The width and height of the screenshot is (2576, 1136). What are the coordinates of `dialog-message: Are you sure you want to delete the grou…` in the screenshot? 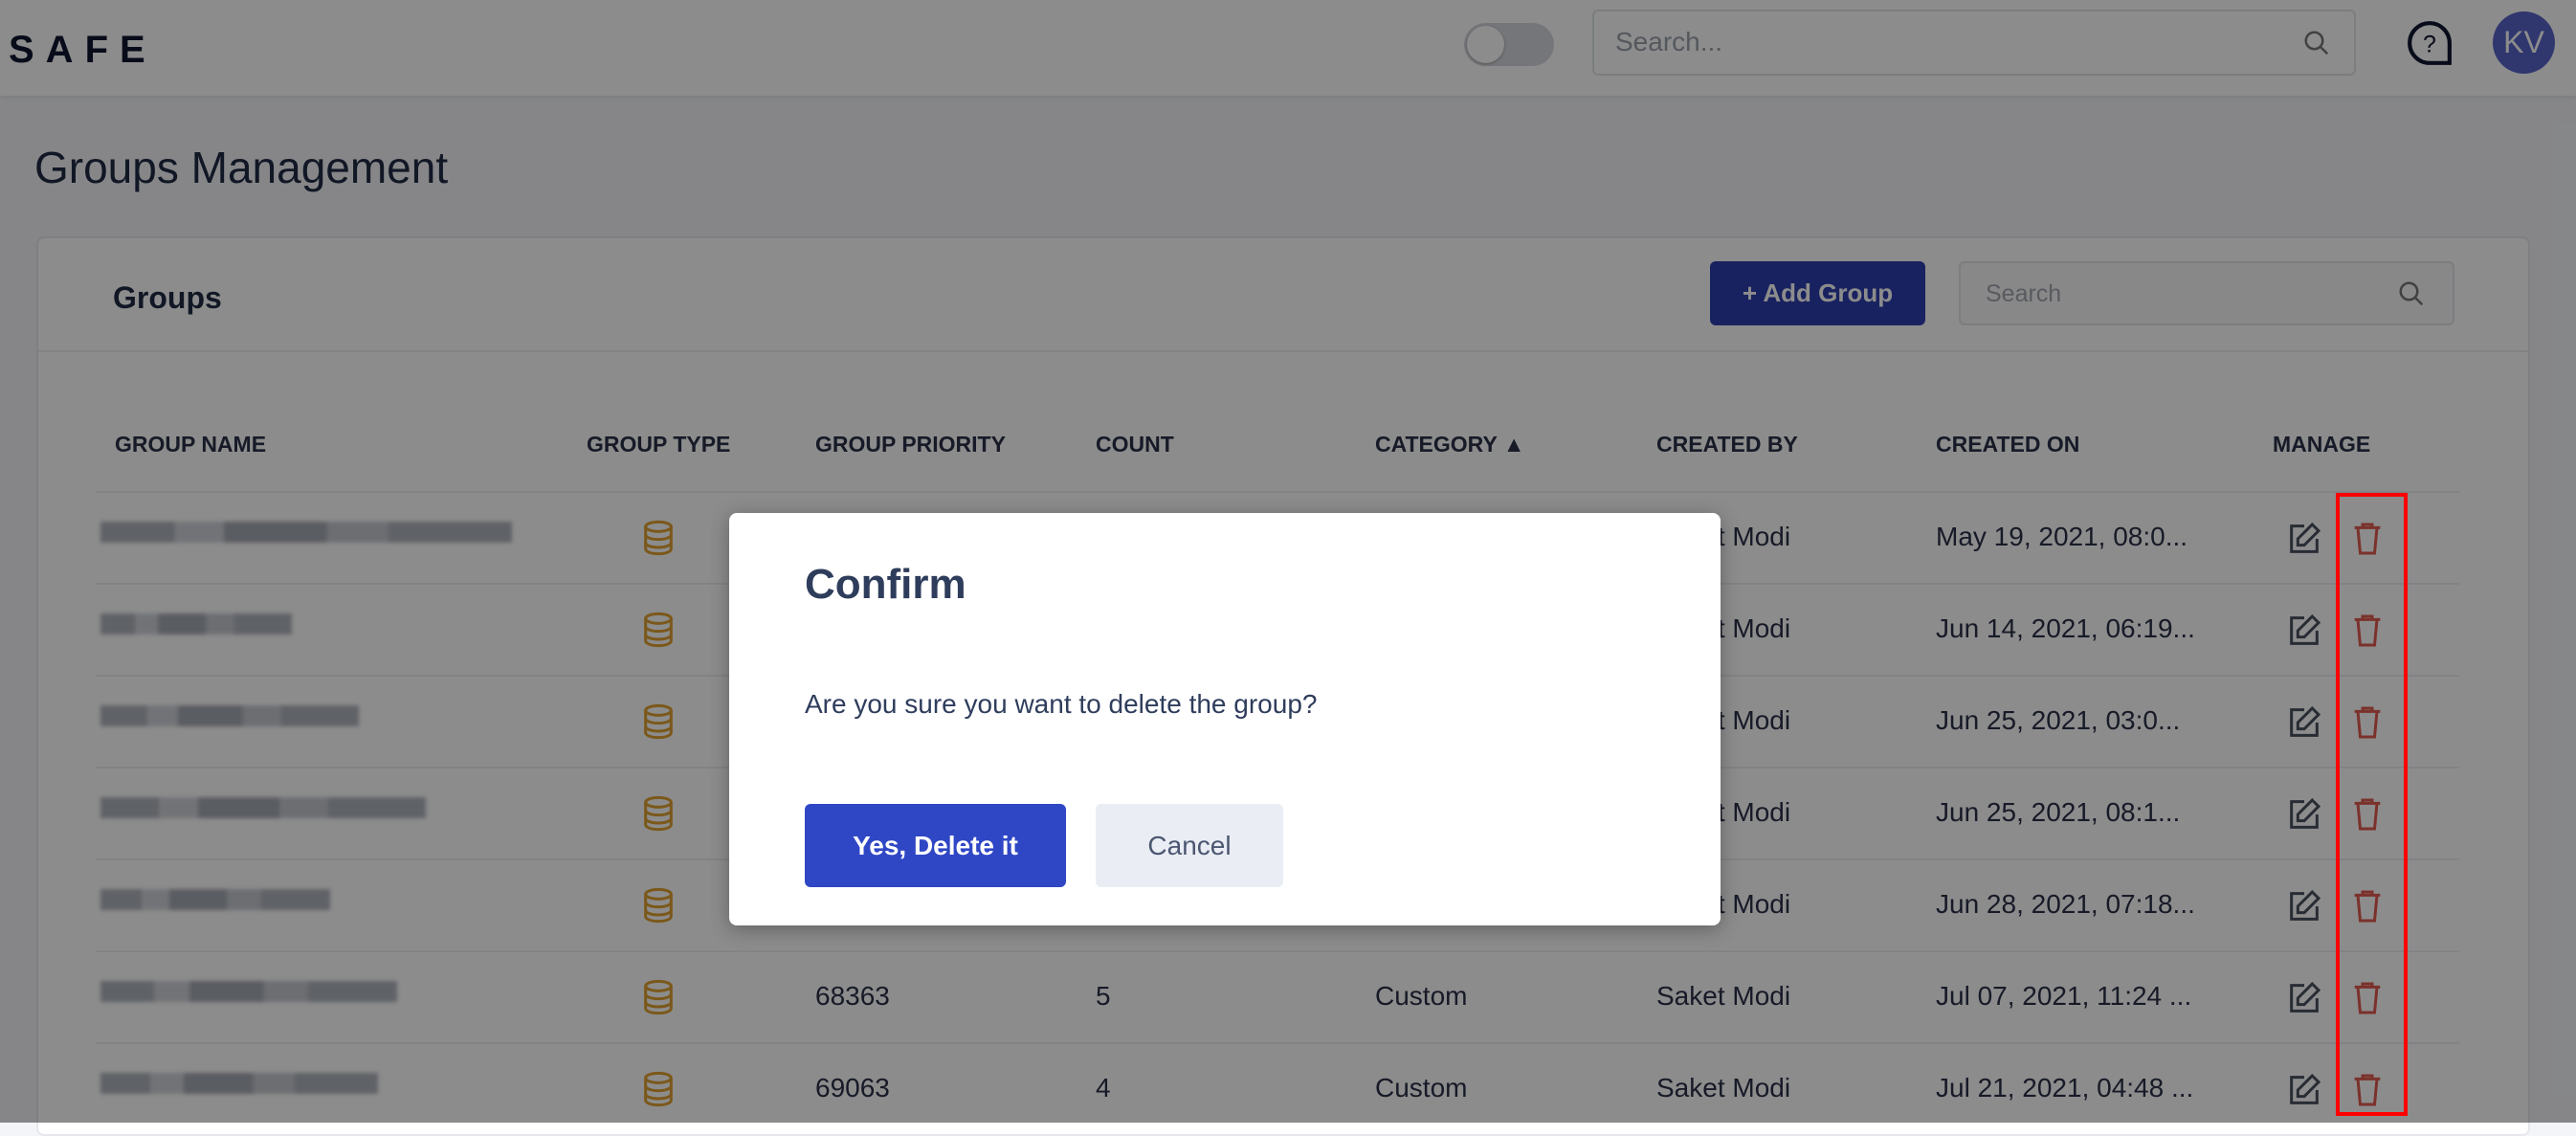 It's located at (1061, 704).